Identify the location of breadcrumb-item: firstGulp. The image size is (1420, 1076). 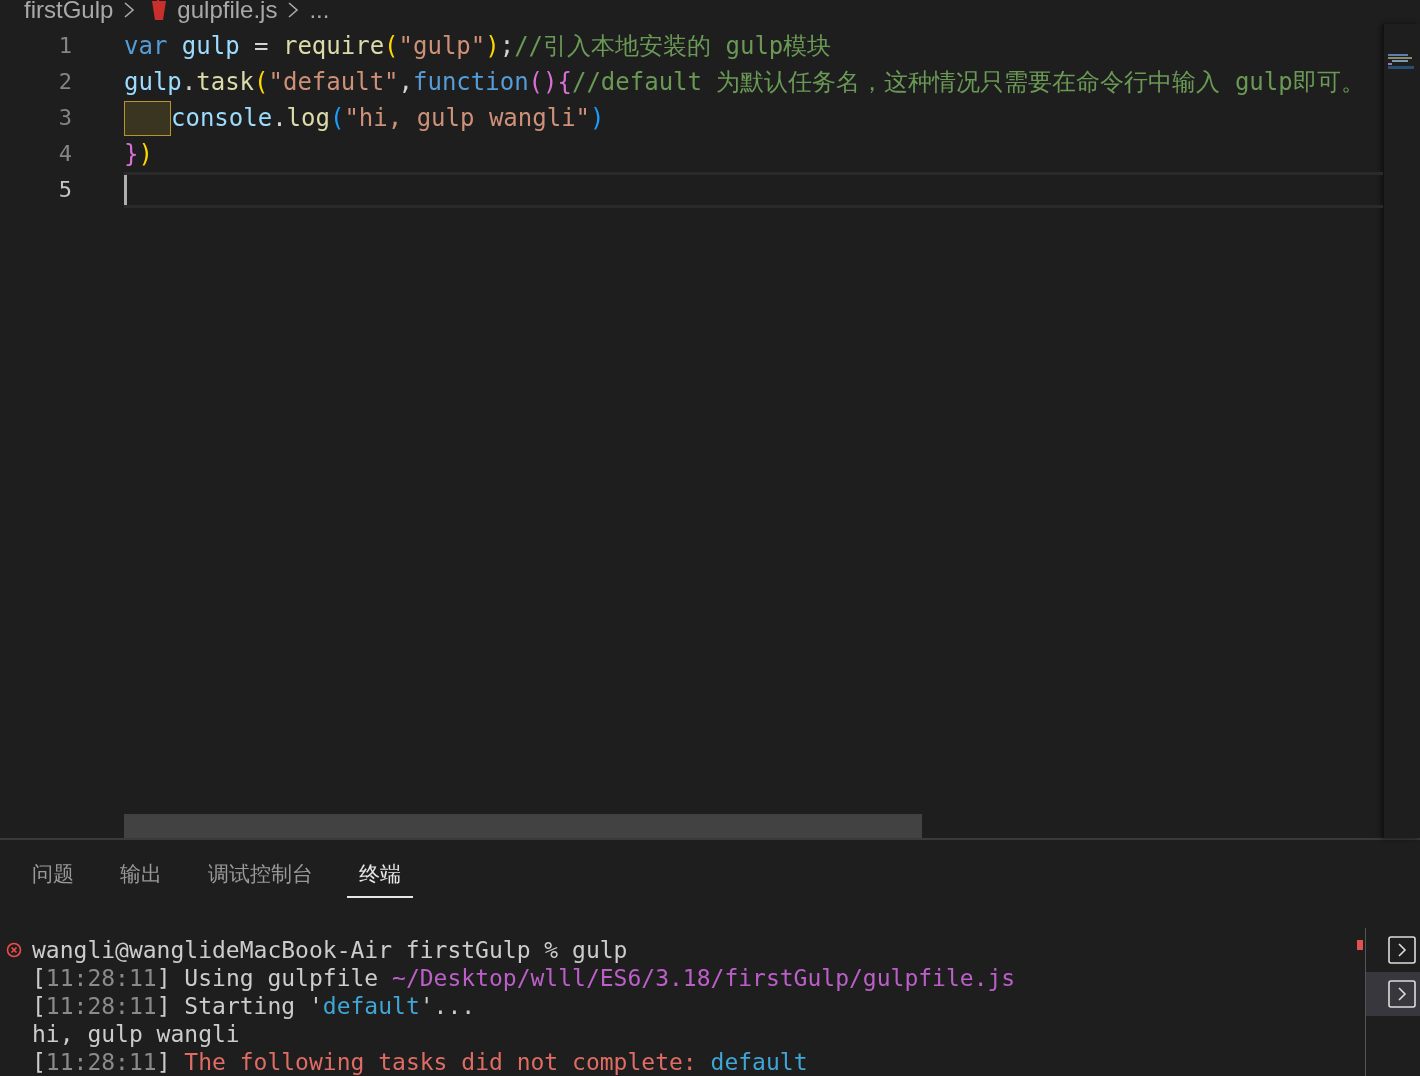
(69, 12).